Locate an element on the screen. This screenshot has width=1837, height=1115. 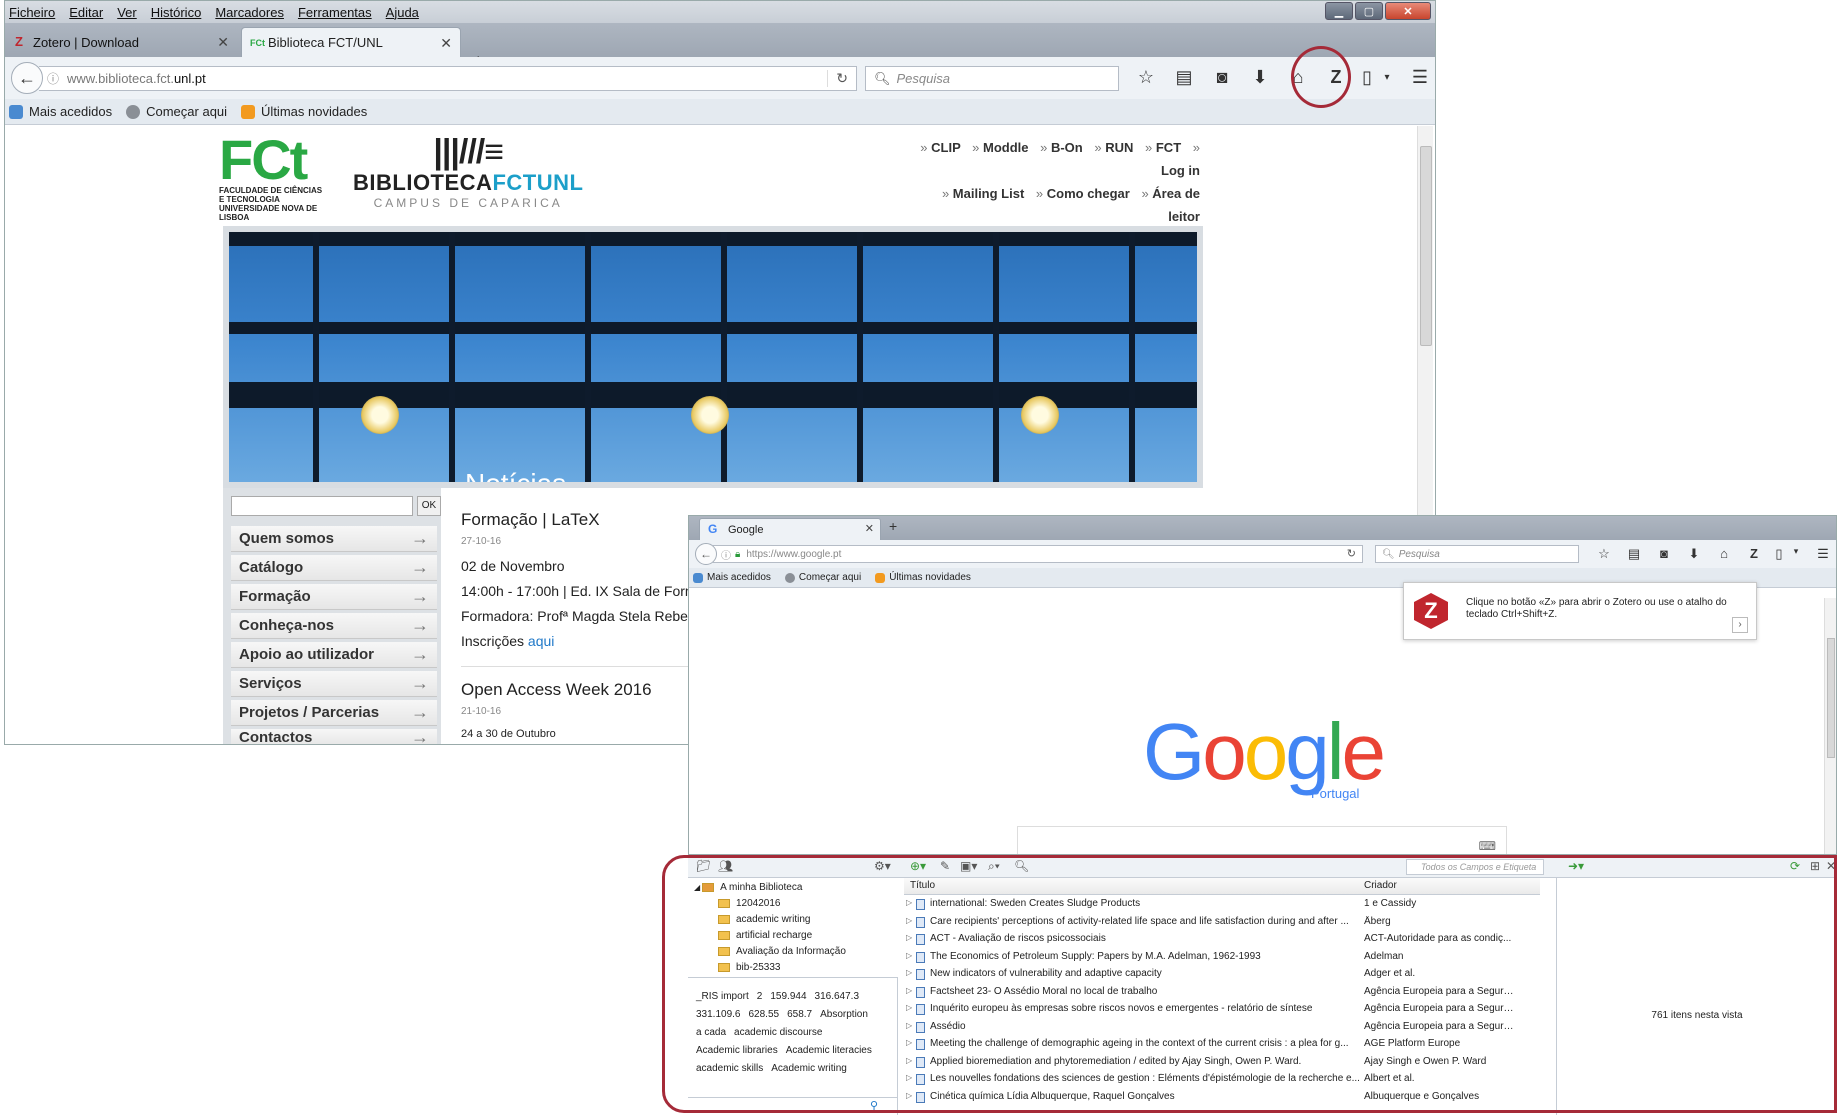
close-window-button: ✕ is located at coordinates (1408, 11).